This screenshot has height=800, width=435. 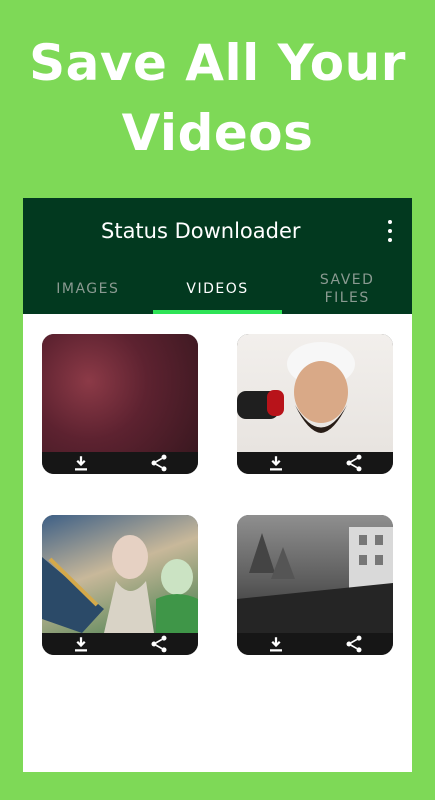 I want to click on app-title: Status Downloader, so click(x=201, y=231).